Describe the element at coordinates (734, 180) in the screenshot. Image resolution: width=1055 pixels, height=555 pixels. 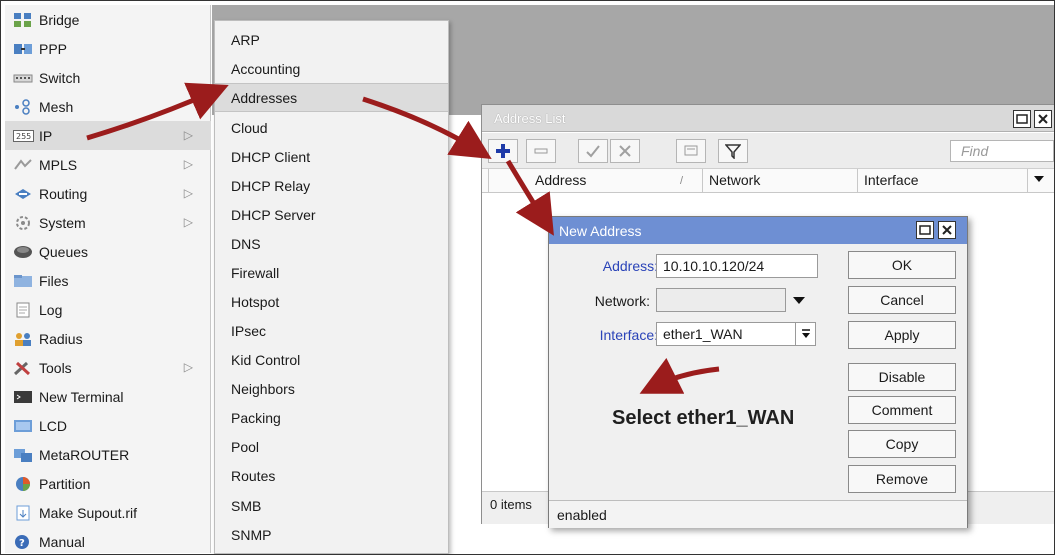
I see `column-network: Network` at that location.